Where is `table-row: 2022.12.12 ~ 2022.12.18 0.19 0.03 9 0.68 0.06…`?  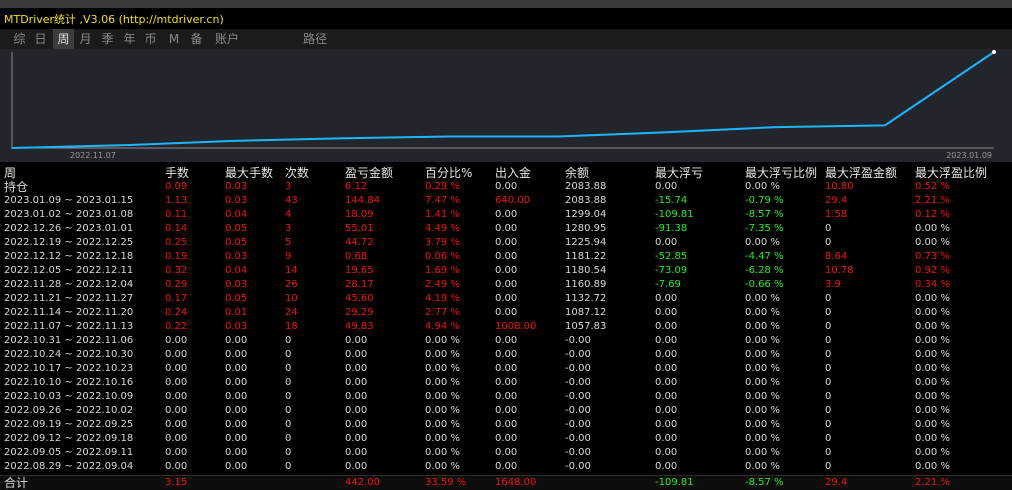 table-row: 2022.12.12 ~ 2022.12.18 0.19 0.03 9 0.68 0.06… is located at coordinates (506, 257).